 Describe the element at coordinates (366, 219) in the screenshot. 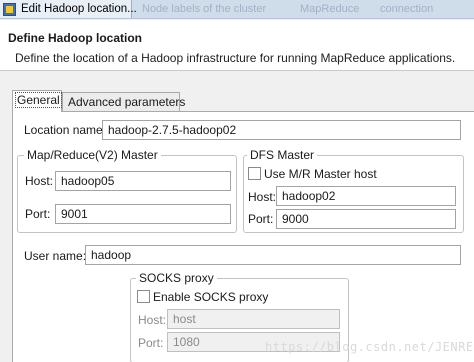

I see `dfs-port-field: 9000` at that location.